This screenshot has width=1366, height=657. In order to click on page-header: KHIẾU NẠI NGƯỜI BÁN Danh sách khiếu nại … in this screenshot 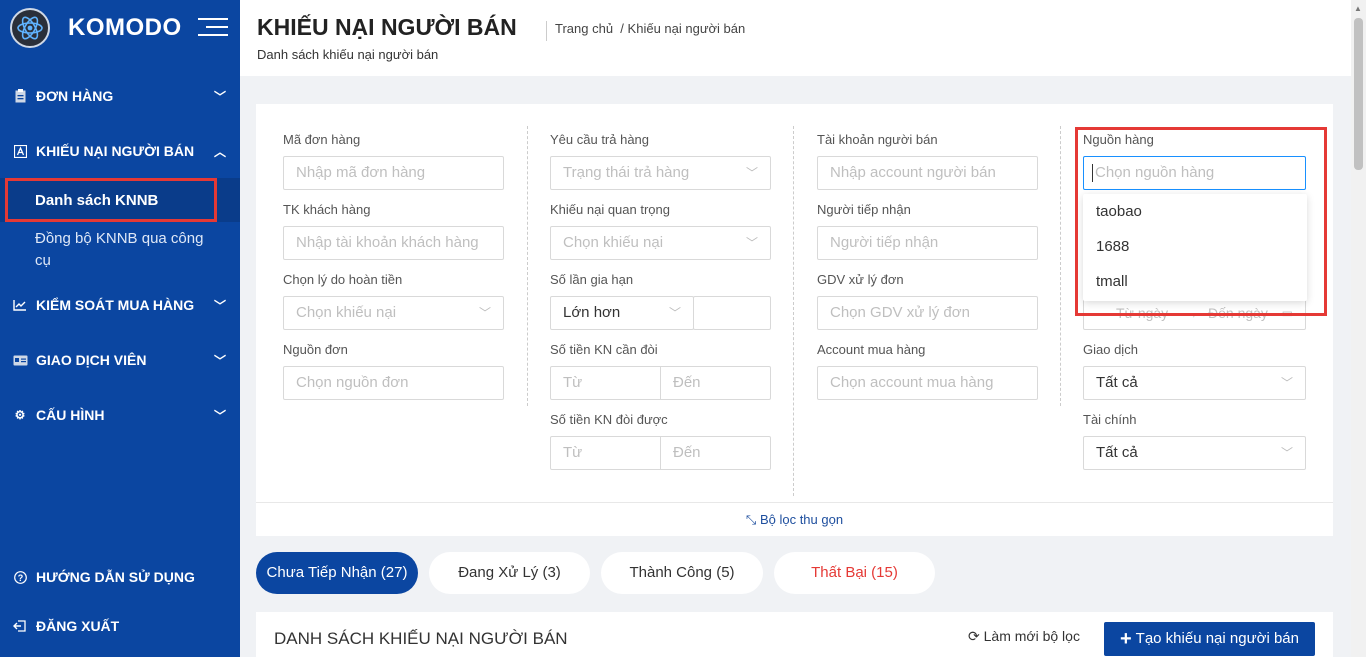, I will do `click(795, 38)`.